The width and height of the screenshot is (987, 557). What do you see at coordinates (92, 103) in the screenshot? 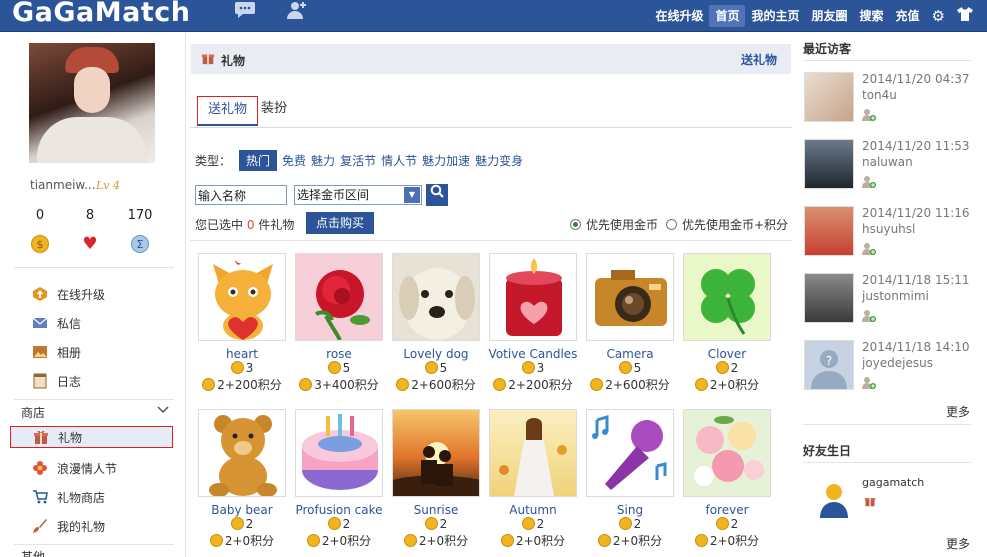
I see `avatar` at bounding box center [92, 103].